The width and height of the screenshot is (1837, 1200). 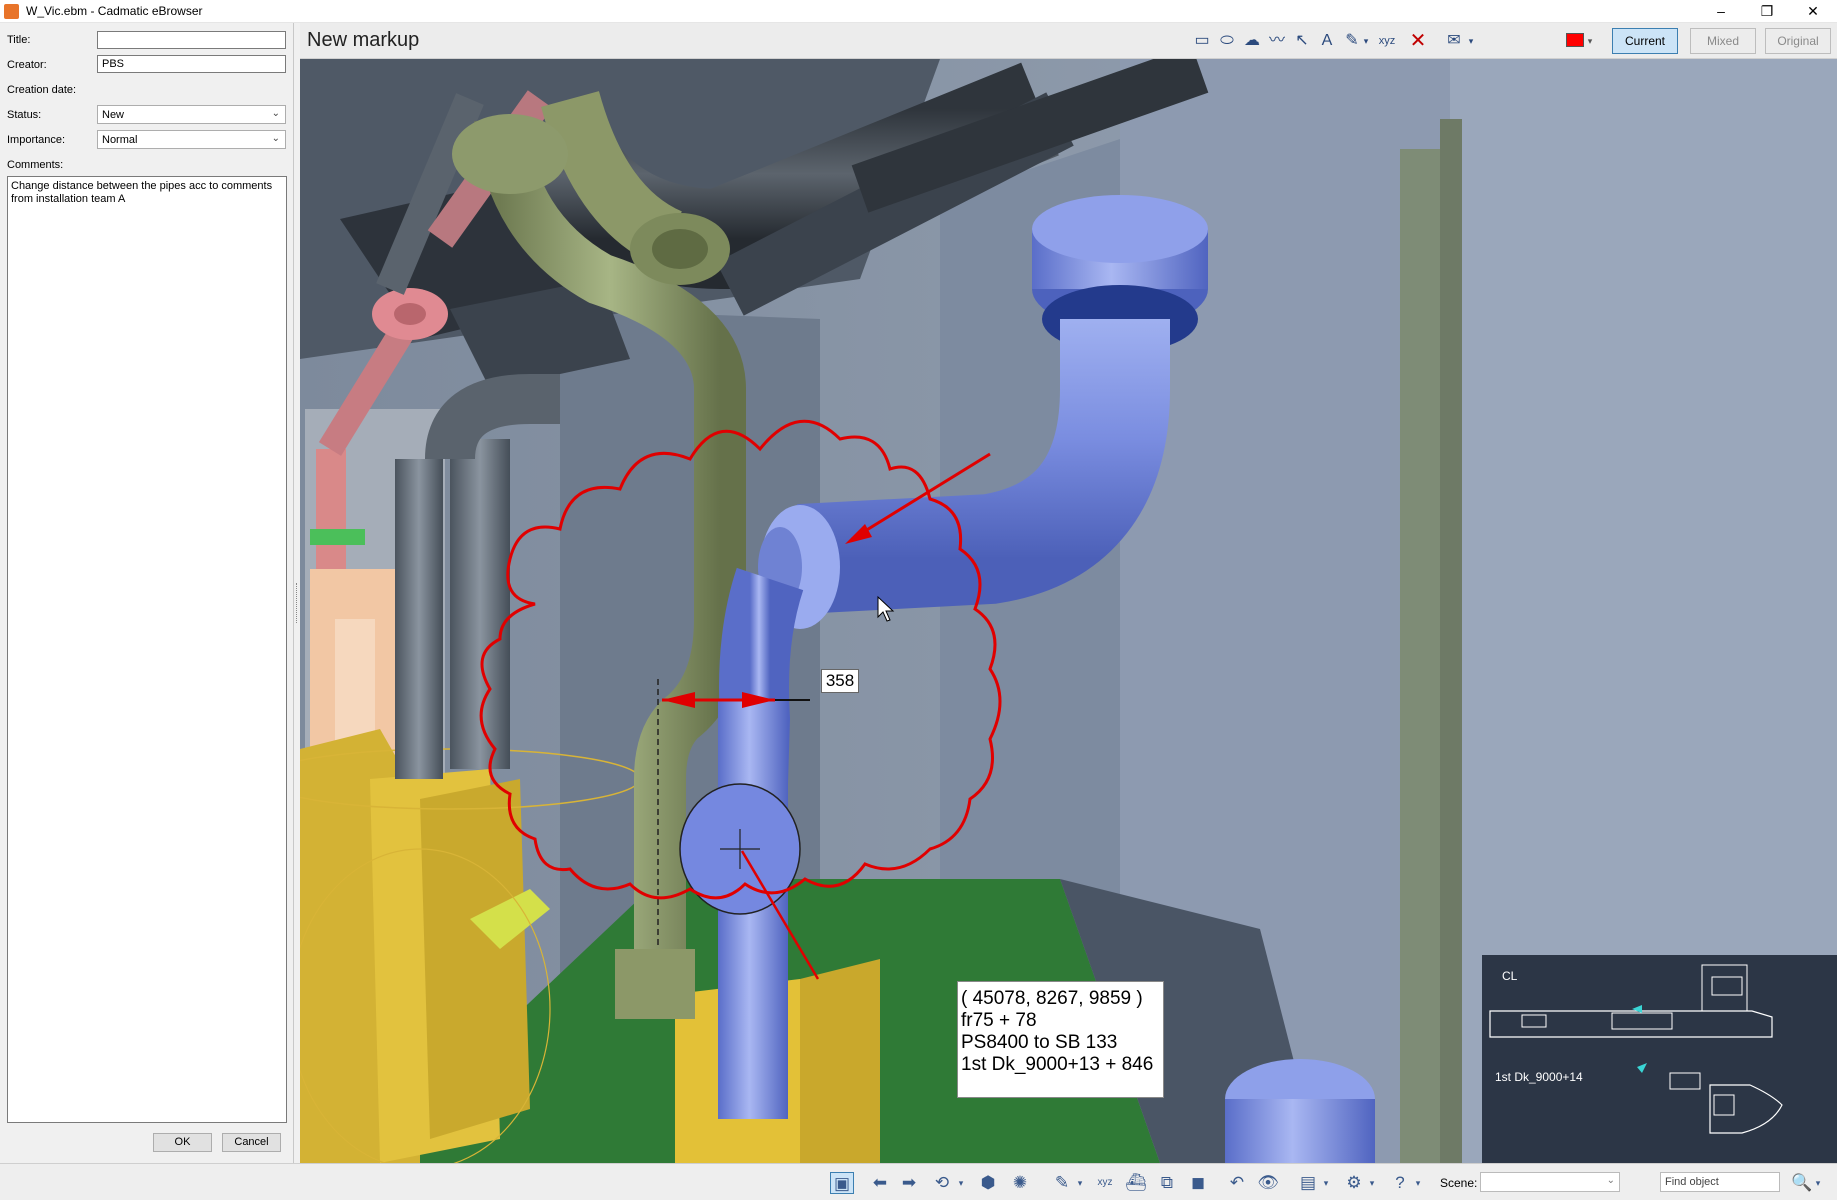 I want to click on xyz-coordinate-icon: xyz, so click(x=1387, y=41).